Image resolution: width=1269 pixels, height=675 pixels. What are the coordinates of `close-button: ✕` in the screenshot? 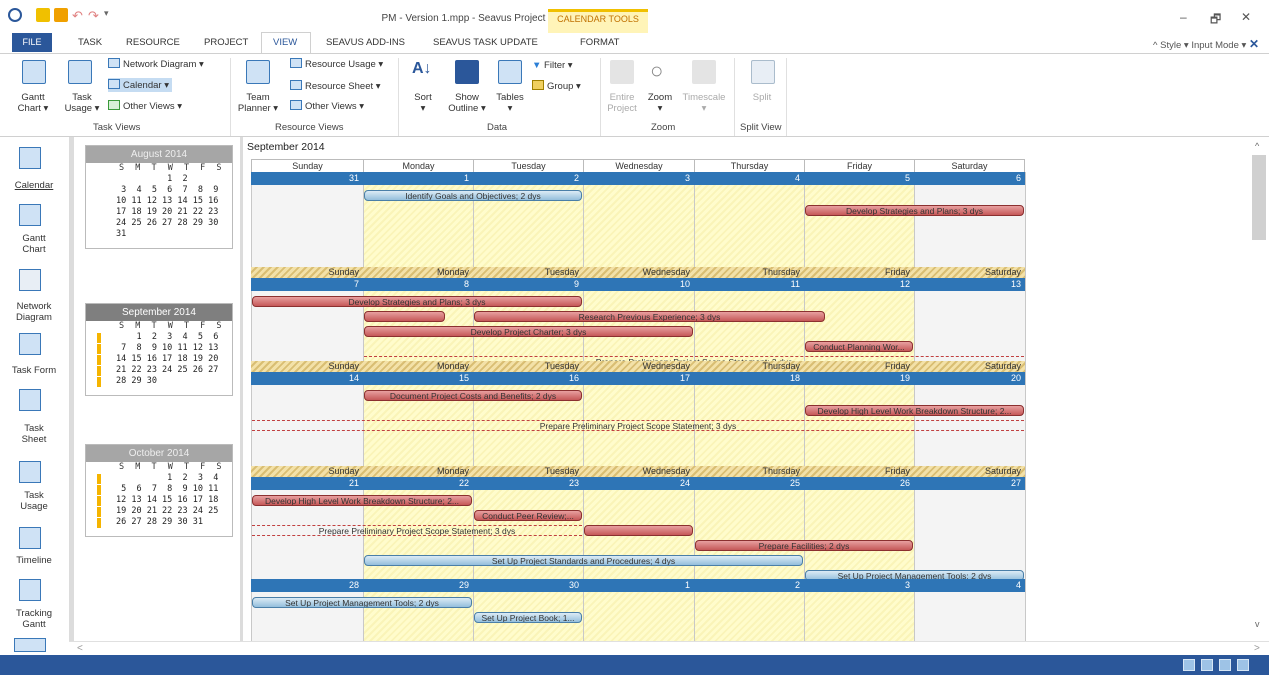 It's located at (1246, 17).